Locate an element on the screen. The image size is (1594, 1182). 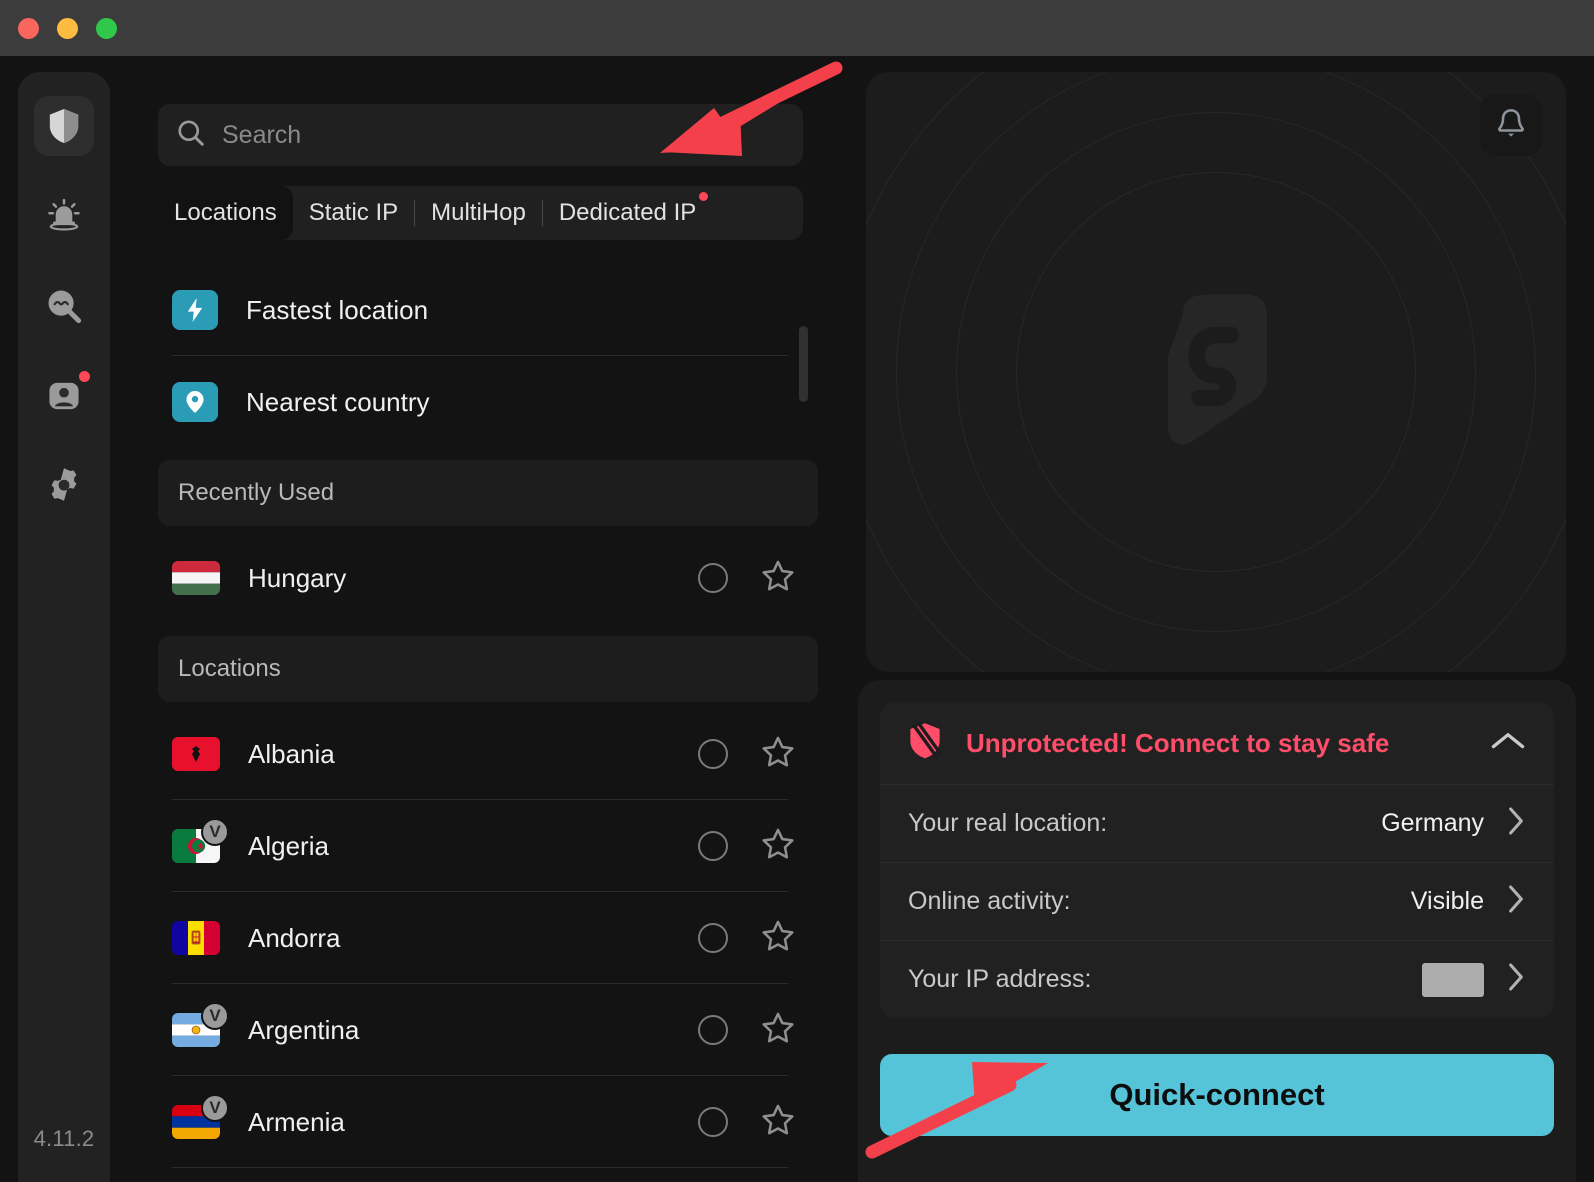
tab-label: Dedicated IP is located at coordinates (627, 212).